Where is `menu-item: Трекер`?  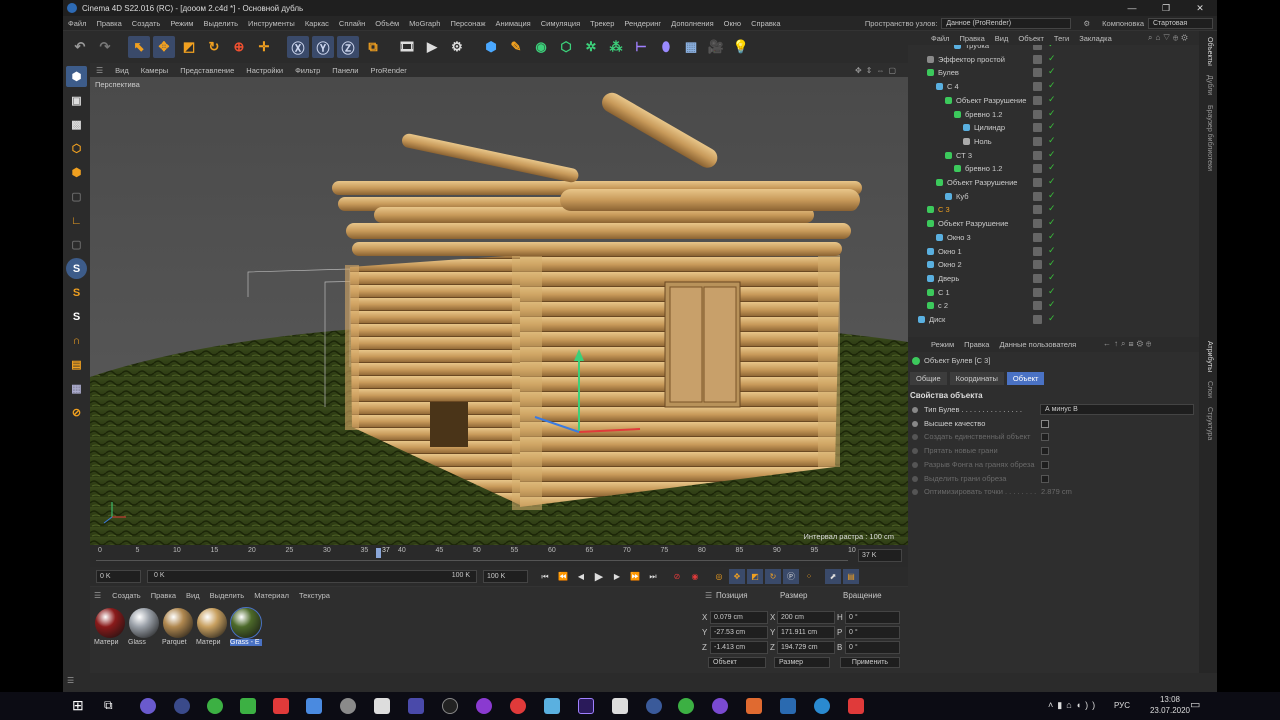 menu-item: Трекер is located at coordinates (602, 23).